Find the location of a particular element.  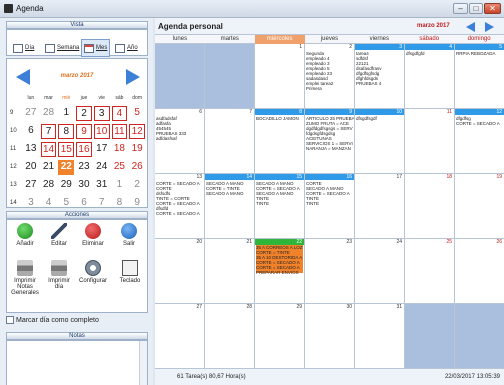

calendar-day-cell: 7 is located at coordinates (229, 141).